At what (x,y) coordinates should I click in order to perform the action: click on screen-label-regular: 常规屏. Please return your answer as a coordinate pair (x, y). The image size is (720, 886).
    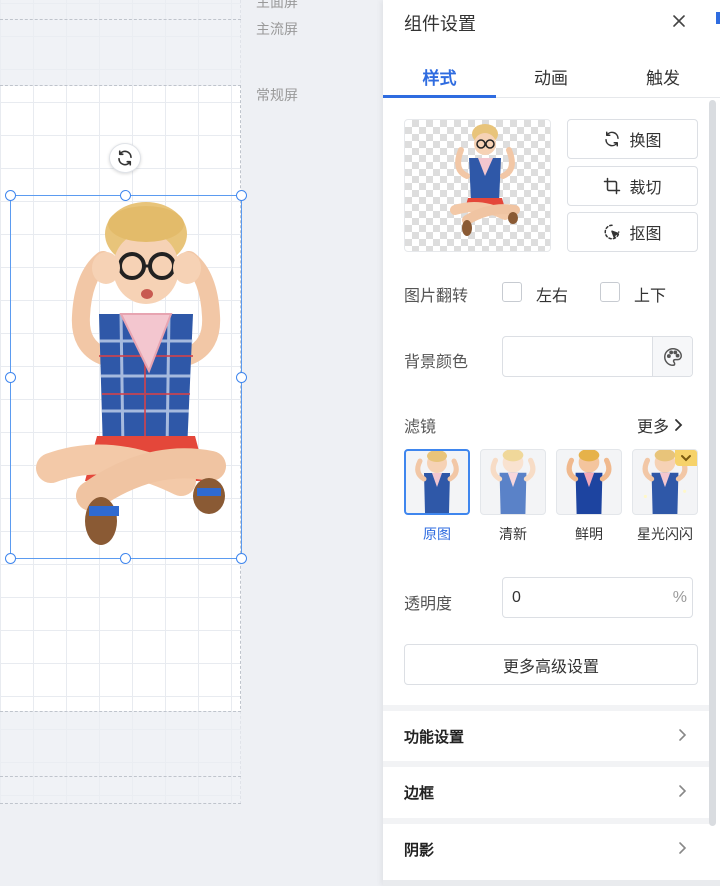
    Looking at the image, I should click on (277, 95).